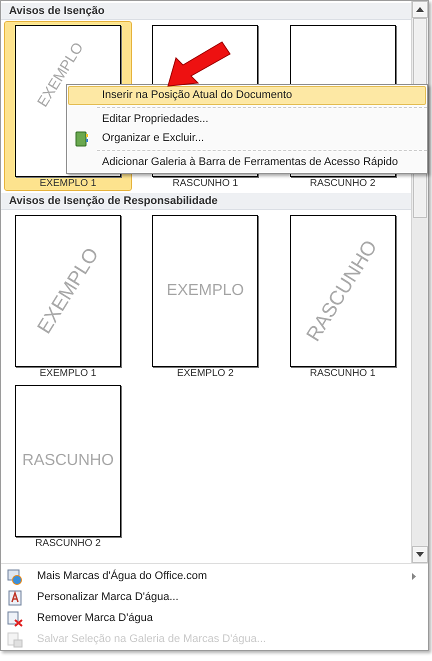 This screenshot has width=432, height=661. Describe the element at coordinates (205, 291) in the screenshot. I see `watermark-text: EXEMPLO` at that location.